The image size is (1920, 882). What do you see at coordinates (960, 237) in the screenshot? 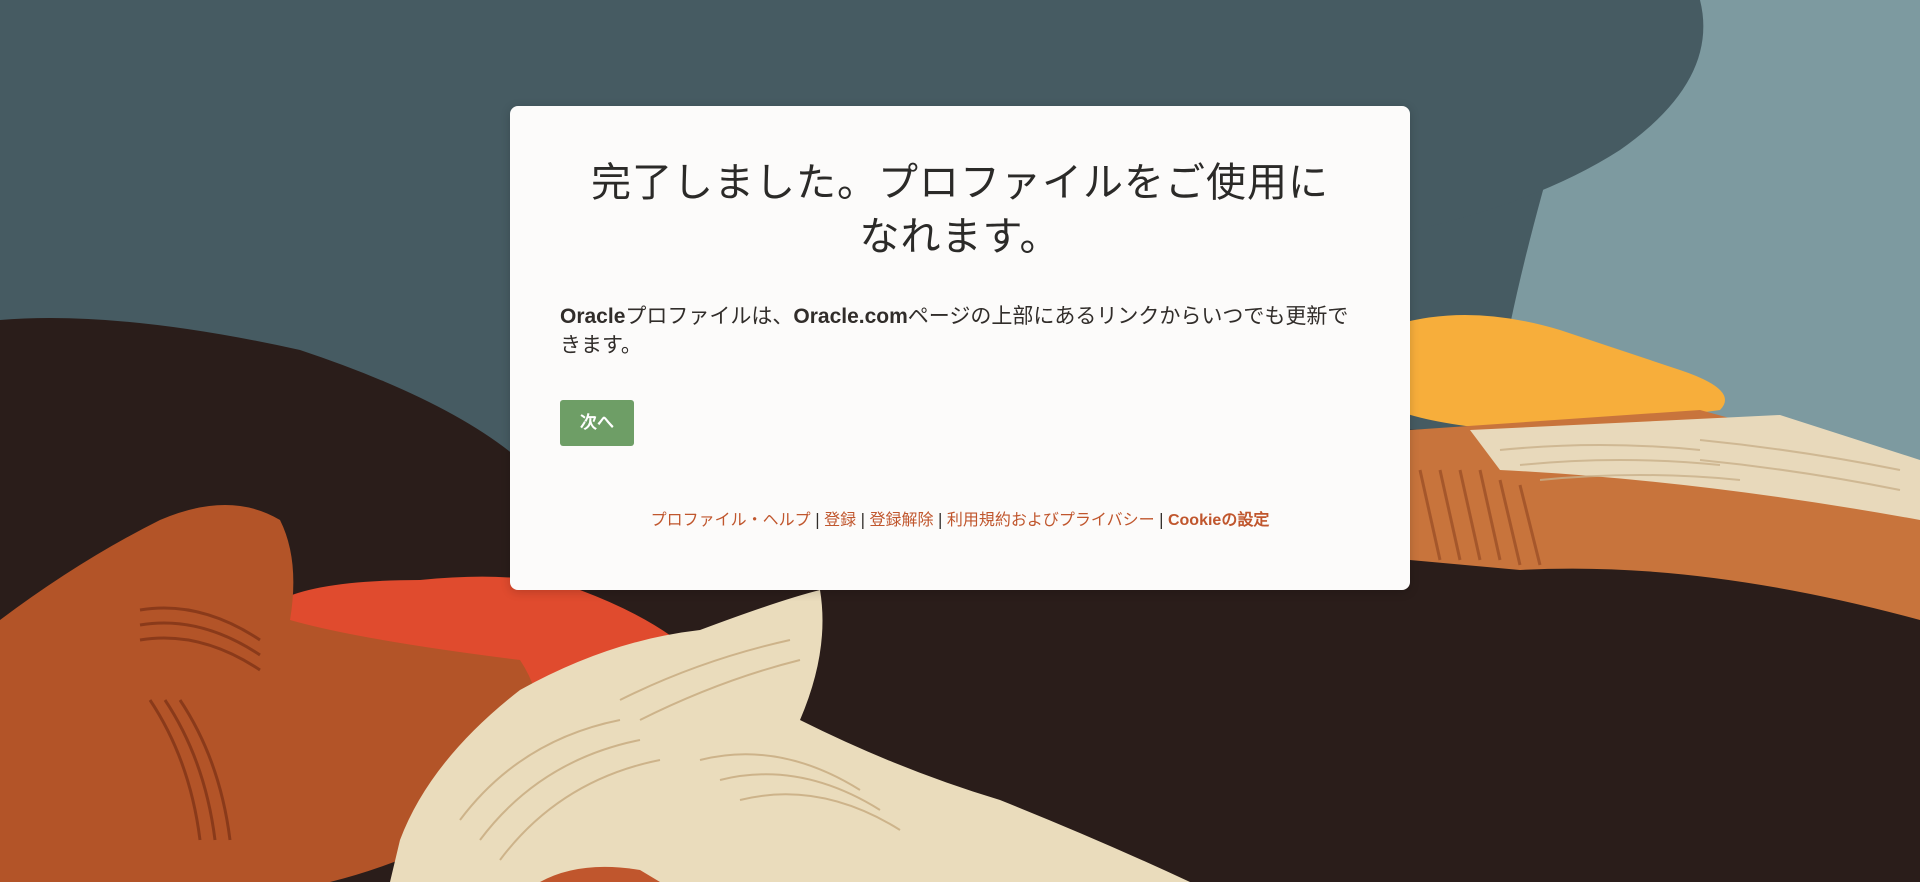
I see `title-line-2: なれます。` at bounding box center [960, 237].